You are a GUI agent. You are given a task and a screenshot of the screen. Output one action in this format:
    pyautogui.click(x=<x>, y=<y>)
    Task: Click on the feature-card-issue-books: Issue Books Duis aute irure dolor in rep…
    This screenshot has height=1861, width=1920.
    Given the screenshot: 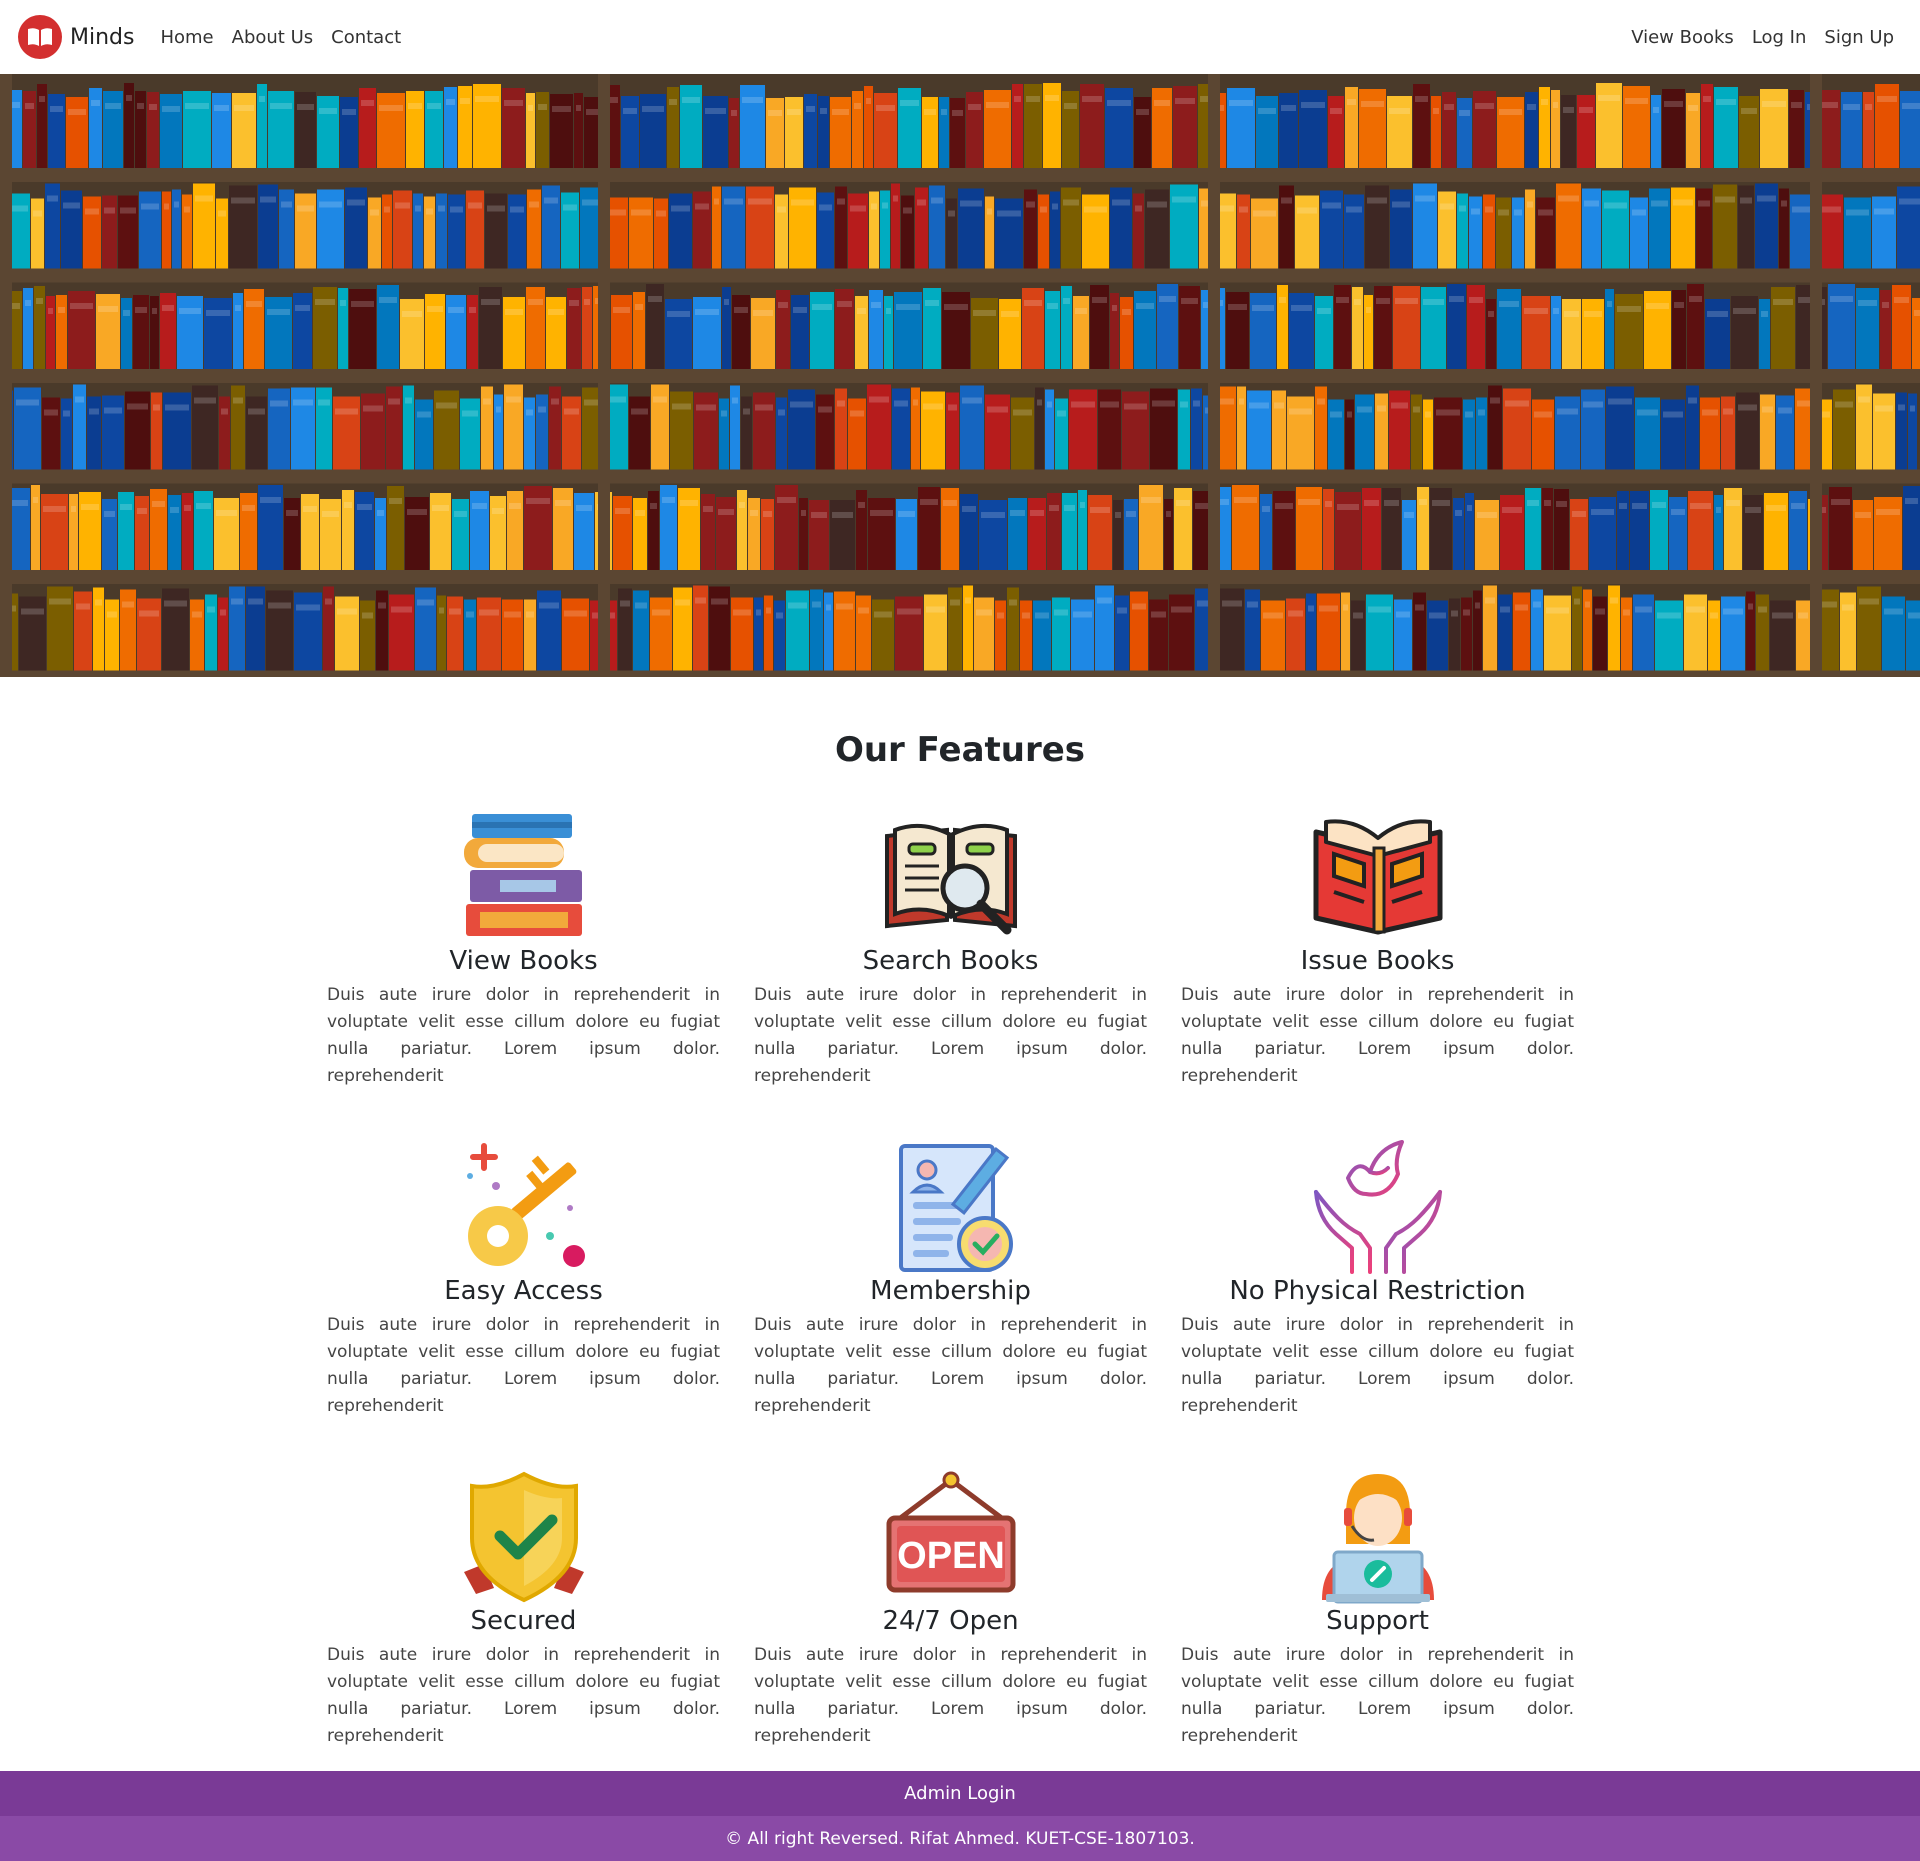 What is the action you would take?
    pyautogui.click(x=1377, y=947)
    